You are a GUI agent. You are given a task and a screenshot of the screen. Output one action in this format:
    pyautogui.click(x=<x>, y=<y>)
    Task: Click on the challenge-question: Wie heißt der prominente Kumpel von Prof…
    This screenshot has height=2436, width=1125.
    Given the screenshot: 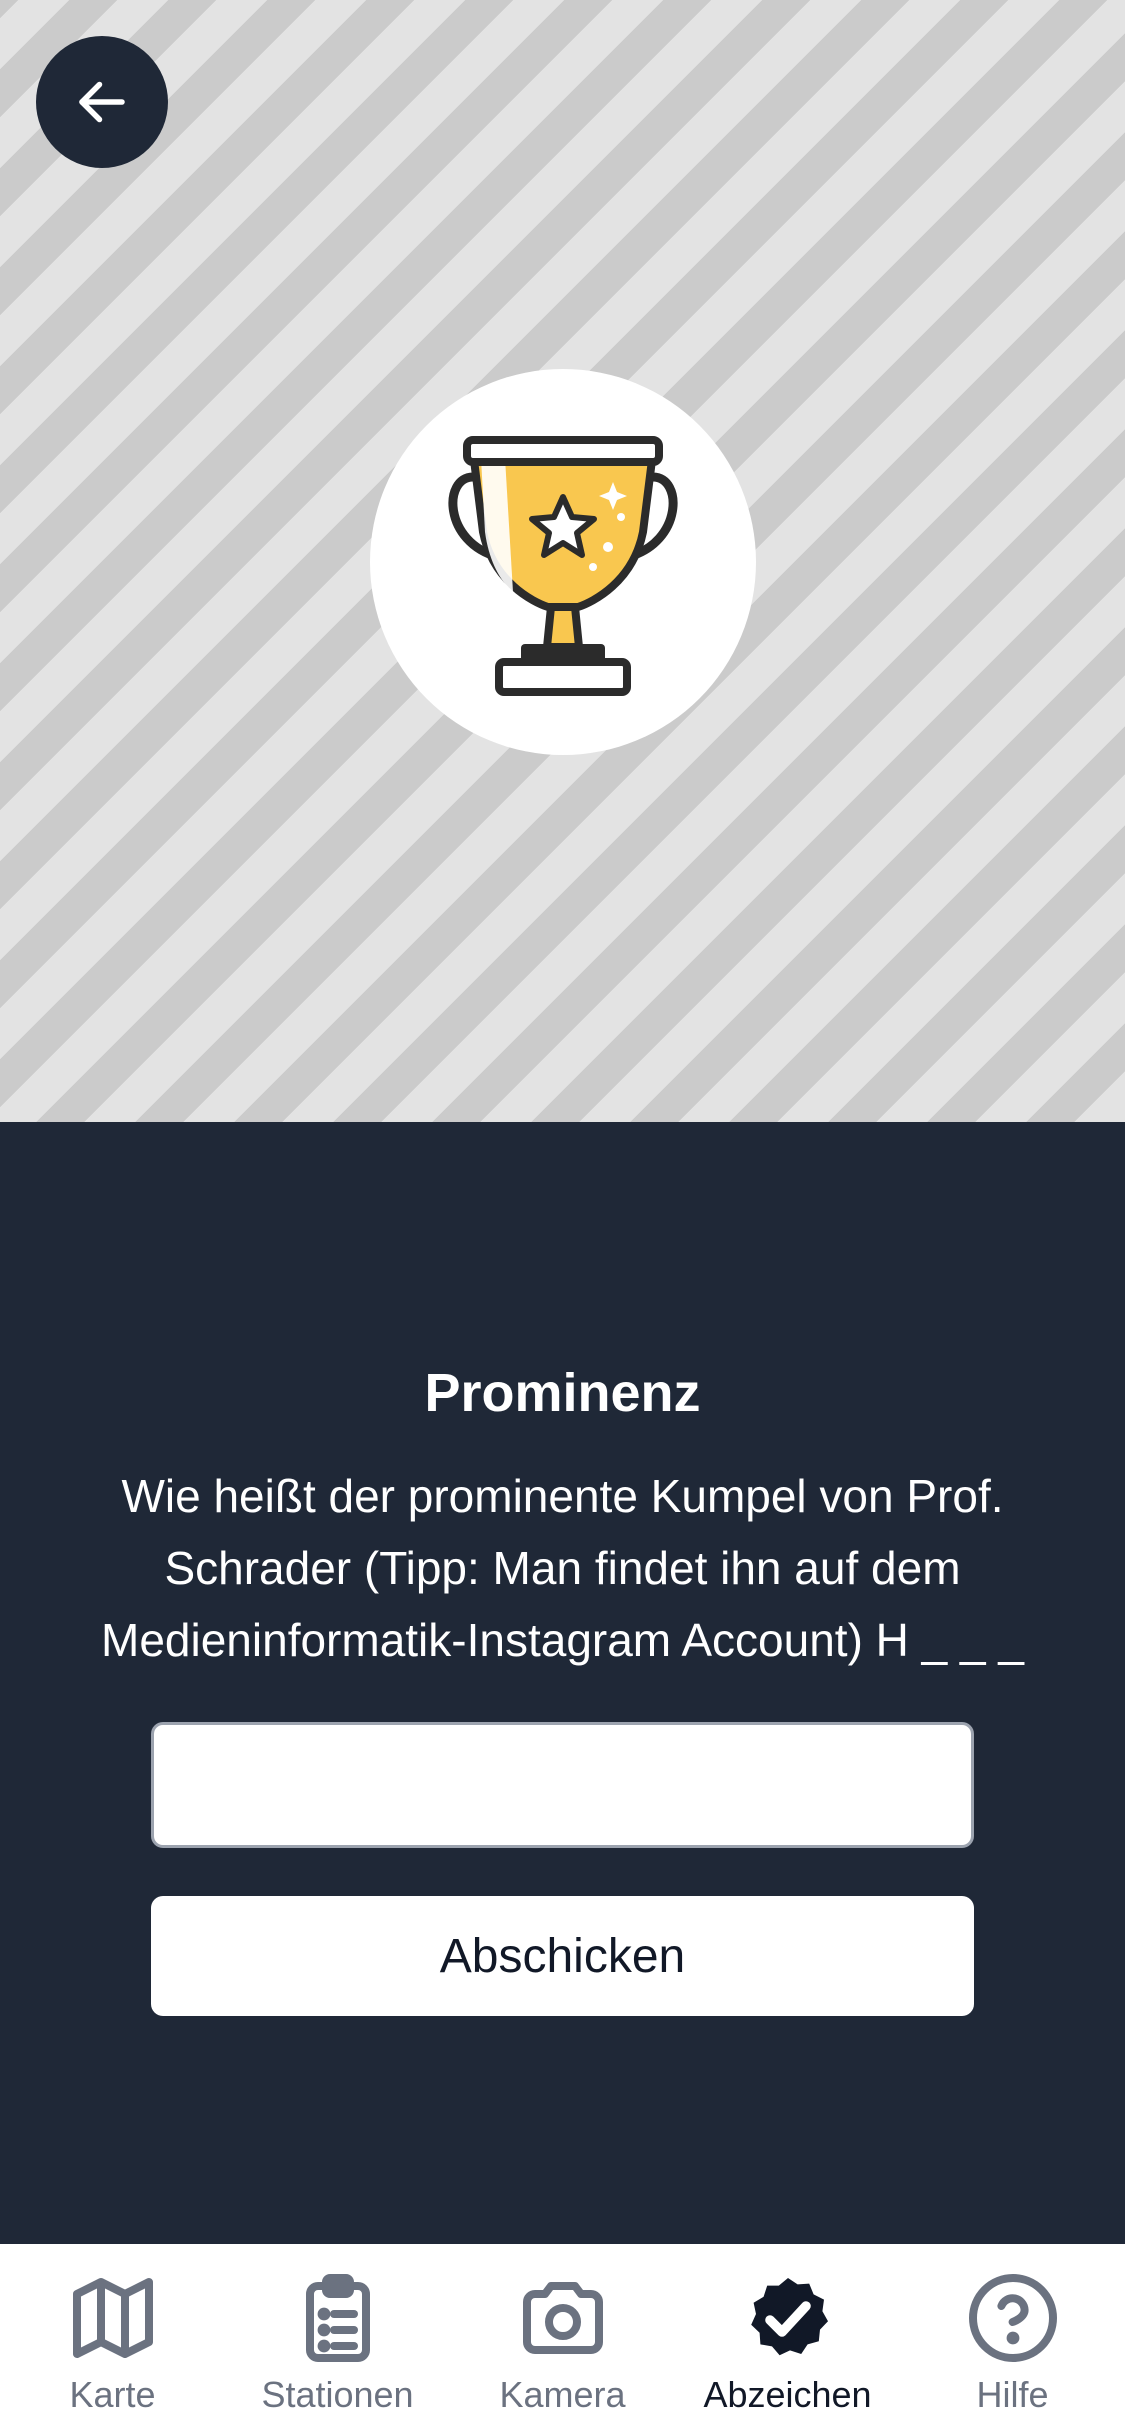 What is the action you would take?
    pyautogui.click(x=562, y=1568)
    